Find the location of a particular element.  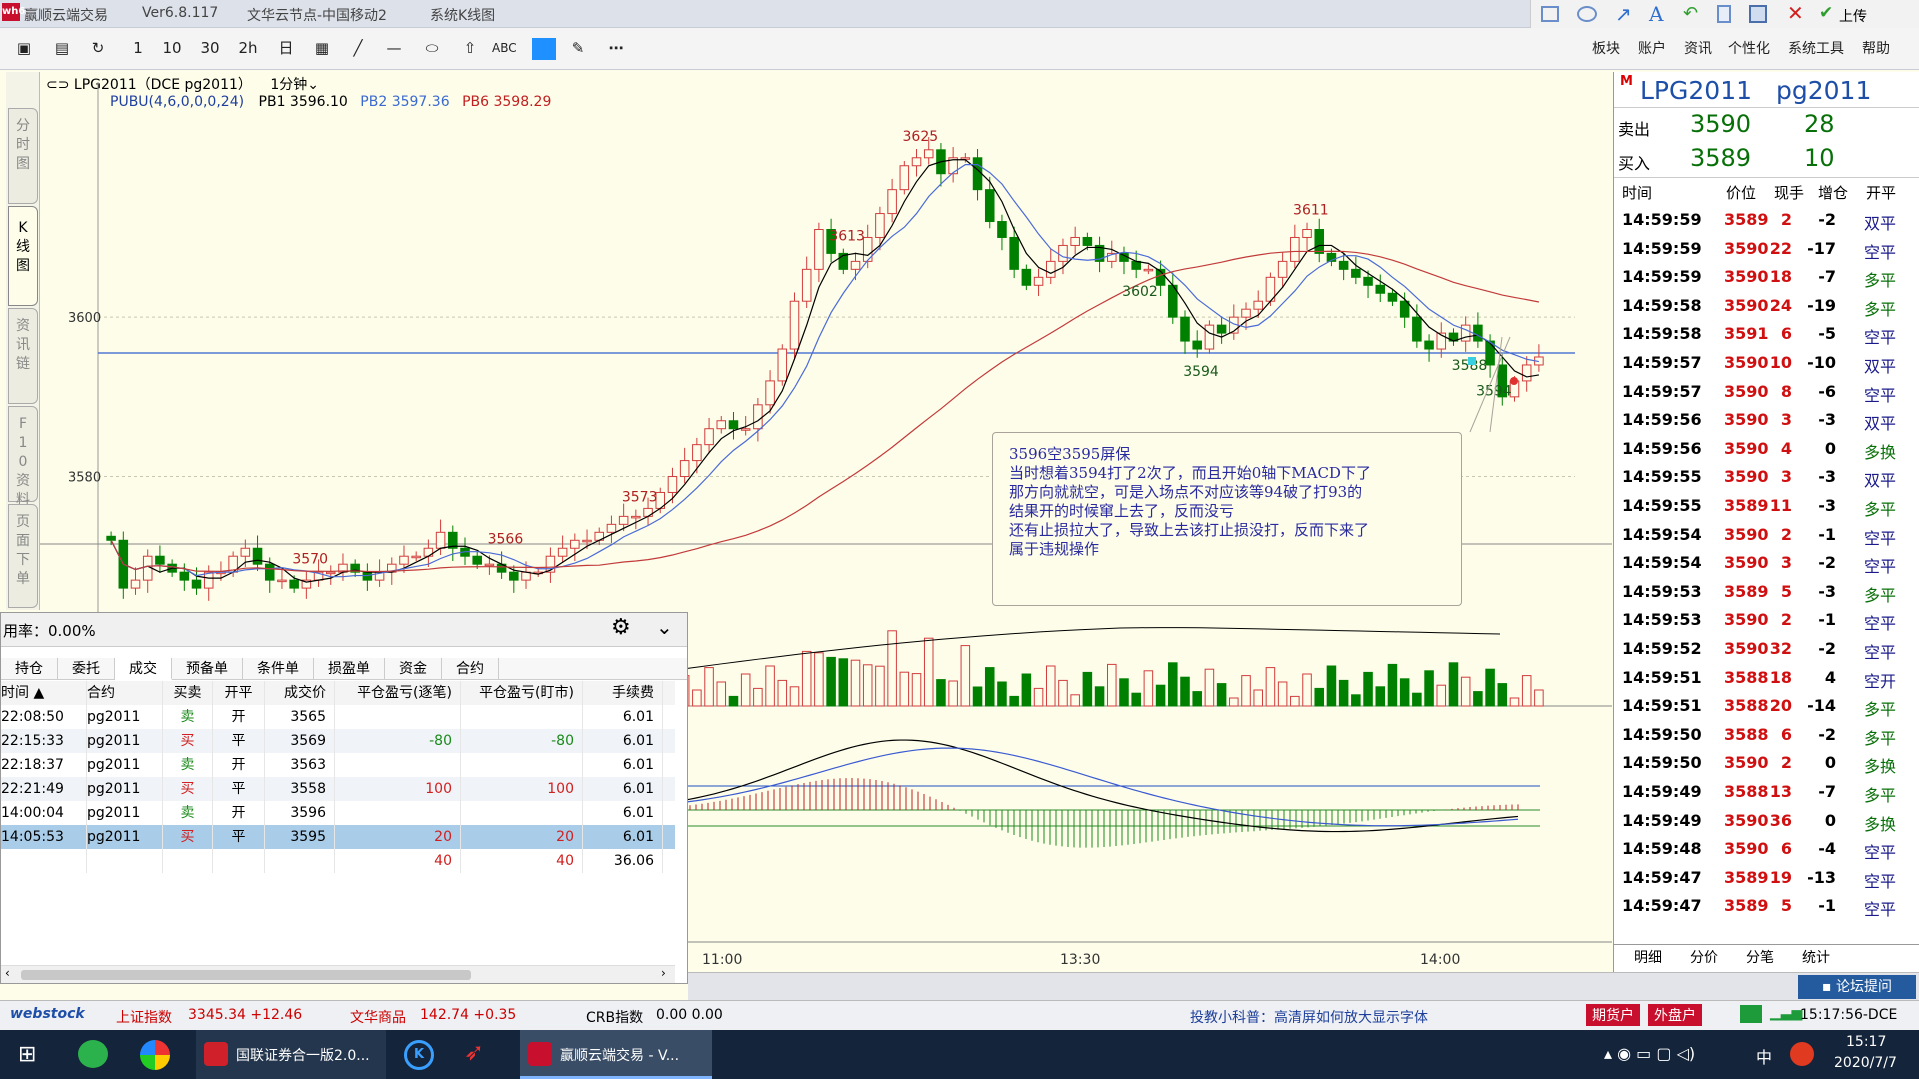

chrome-icon is located at coordinates (155, 1055).